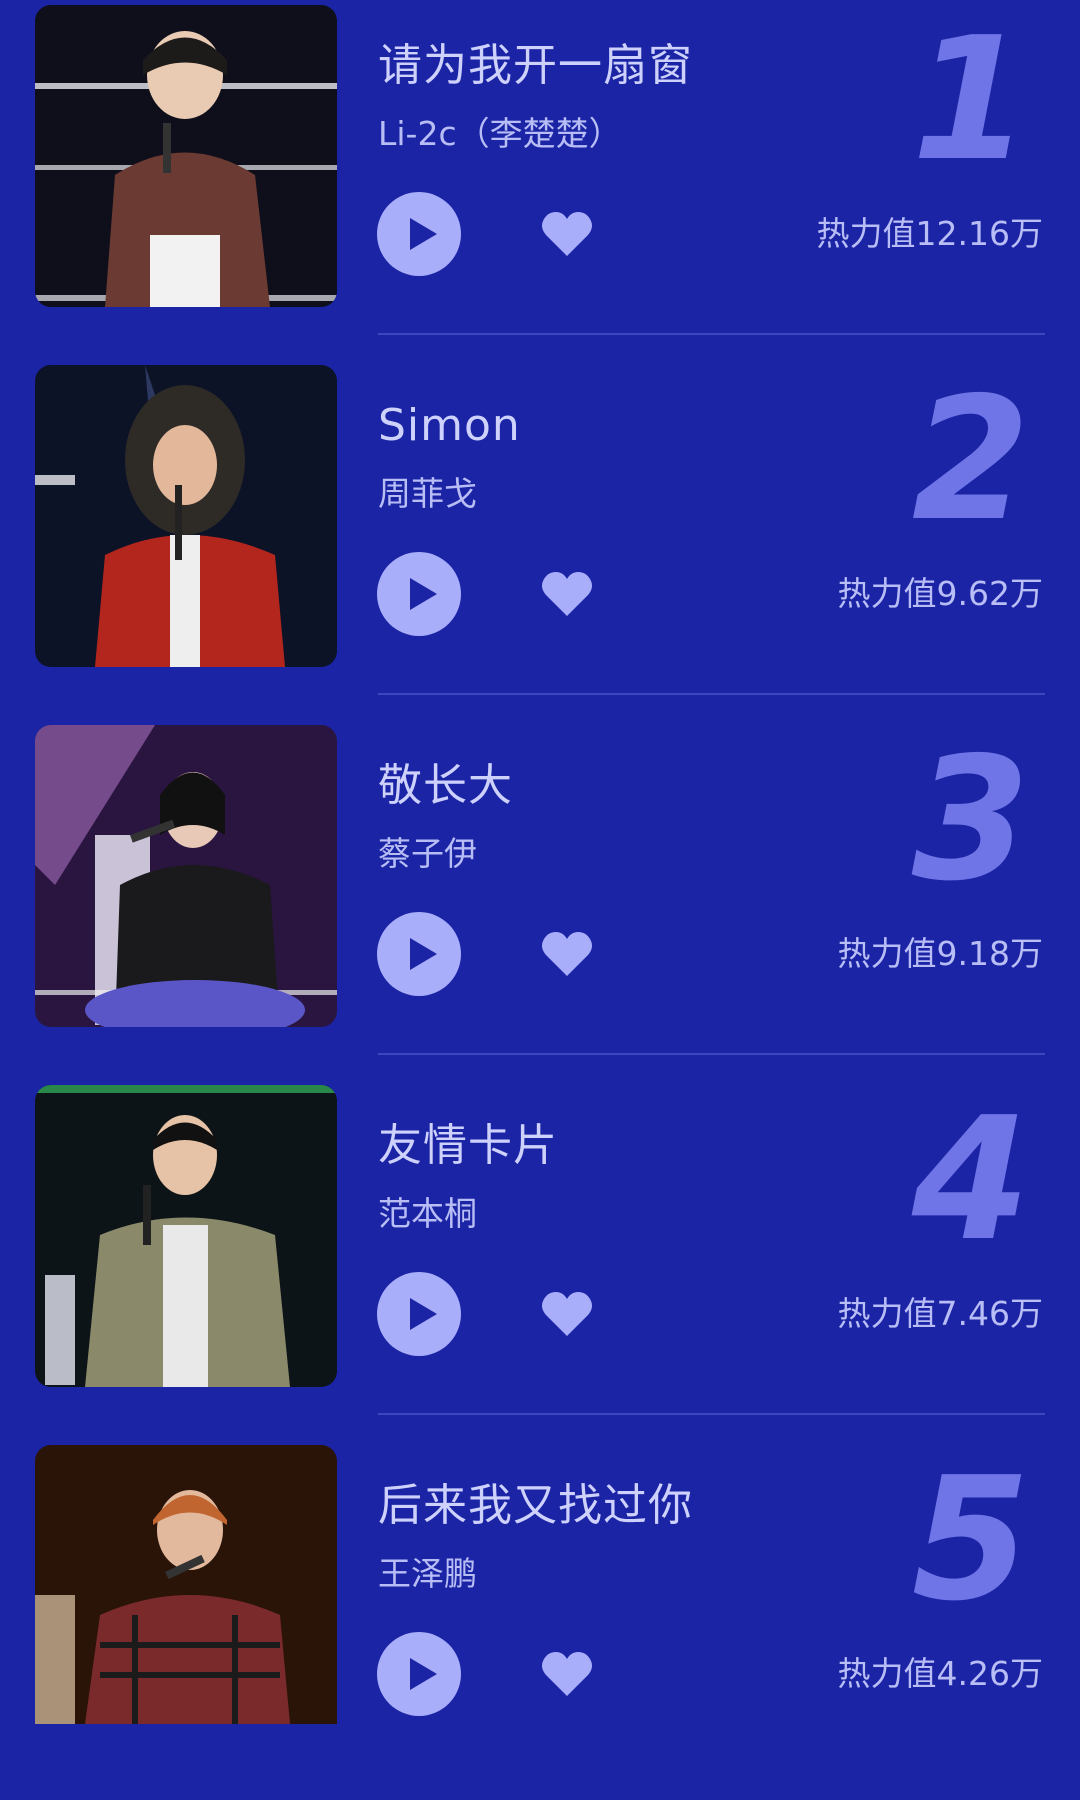 This screenshot has height=1800, width=1080. I want to click on song-title: Simon, so click(449, 425).